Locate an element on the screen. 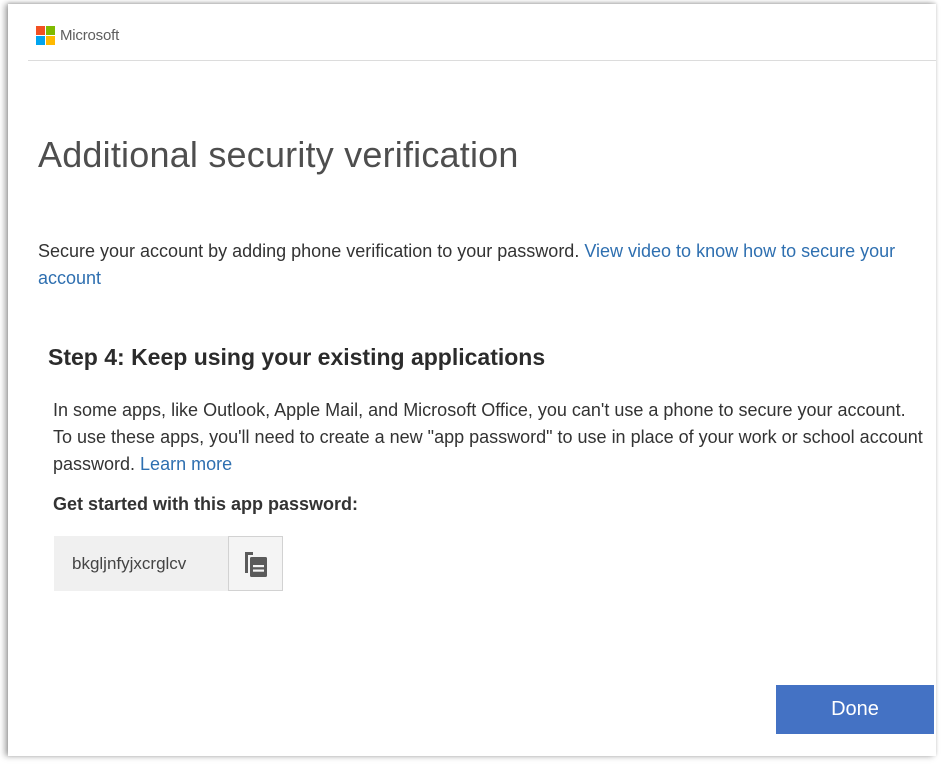 Image resolution: width=942 pixels, height=765 pixels. copy-icon is located at coordinates (255, 564).